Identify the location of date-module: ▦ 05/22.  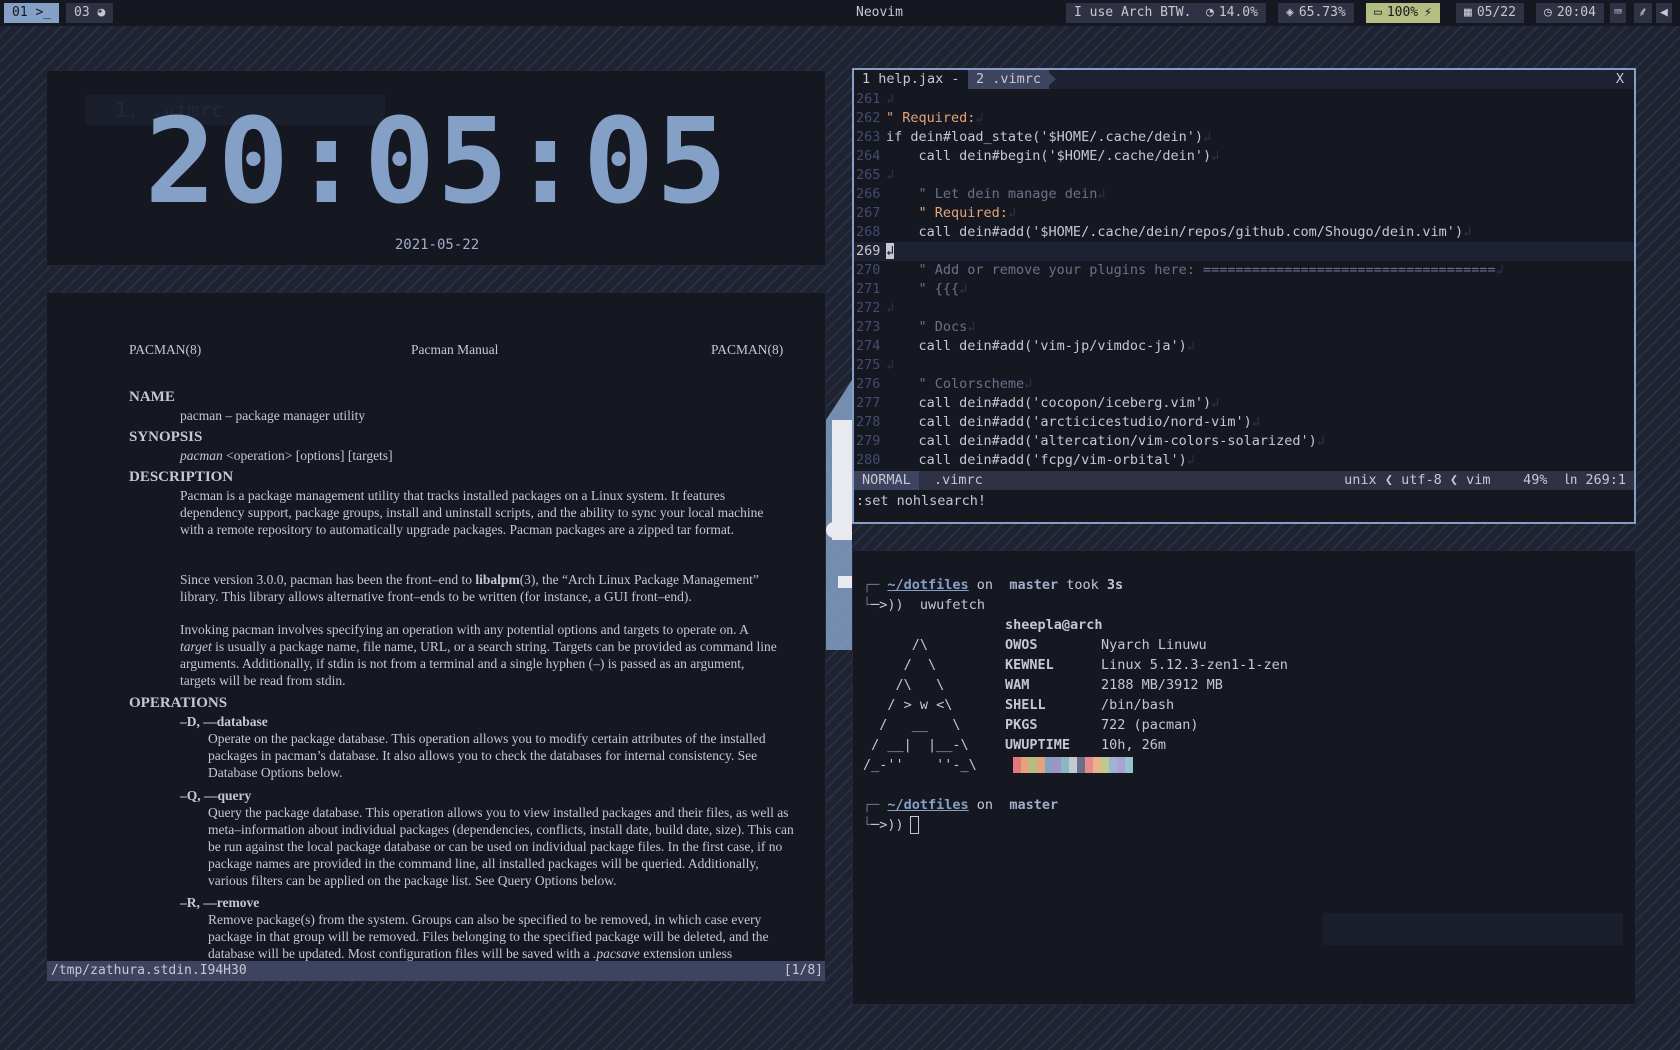
(1490, 13).